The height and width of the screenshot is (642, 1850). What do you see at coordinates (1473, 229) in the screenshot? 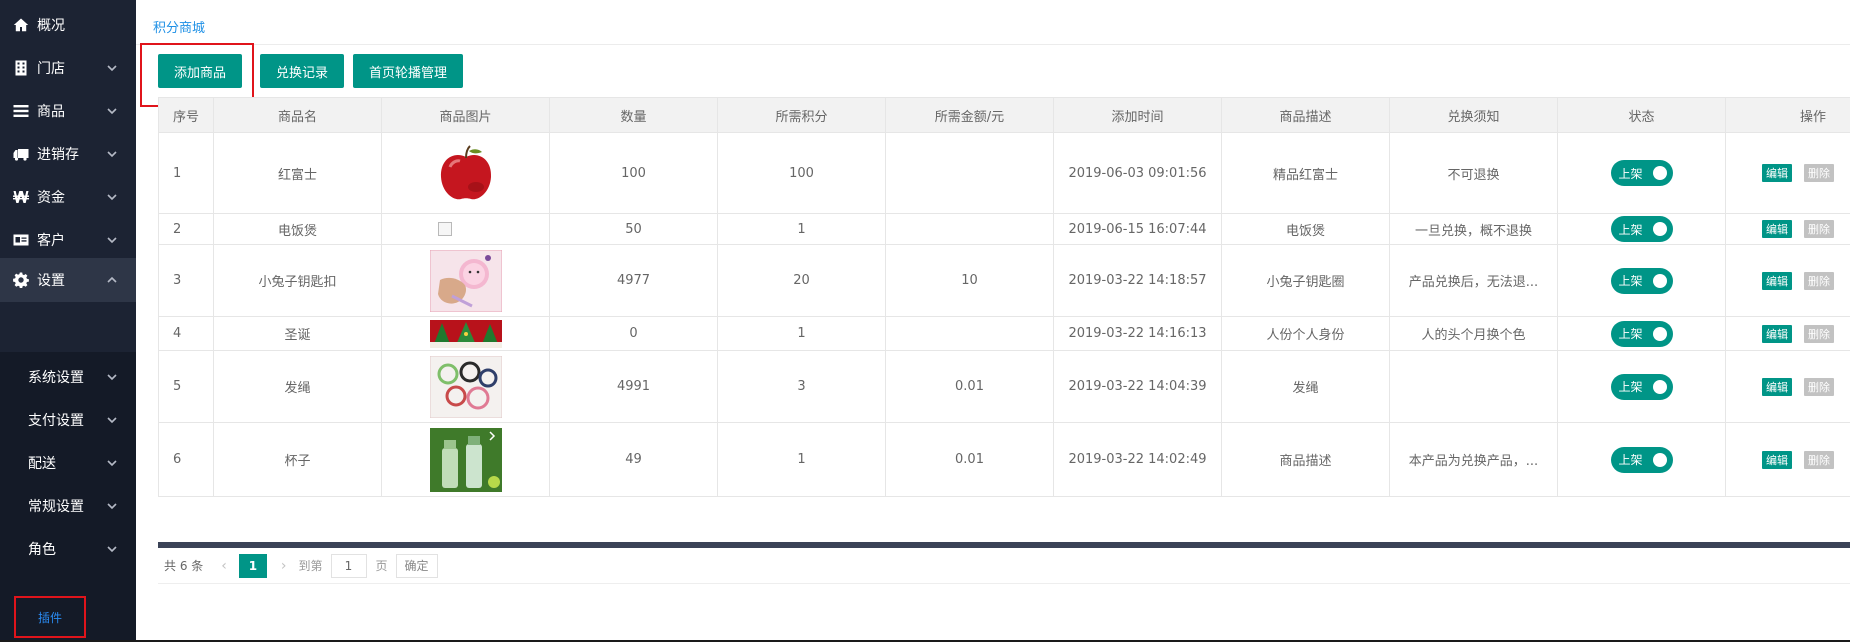
I see `cell-notice: 一旦兑换，概不退换` at bounding box center [1473, 229].